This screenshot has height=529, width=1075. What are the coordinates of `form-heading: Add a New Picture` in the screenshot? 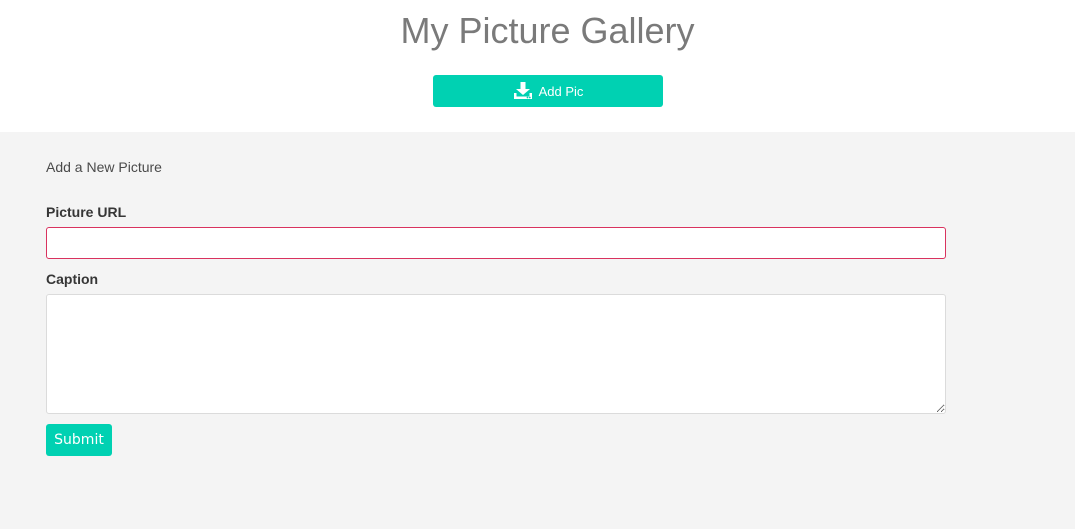 It's located at (104, 167).